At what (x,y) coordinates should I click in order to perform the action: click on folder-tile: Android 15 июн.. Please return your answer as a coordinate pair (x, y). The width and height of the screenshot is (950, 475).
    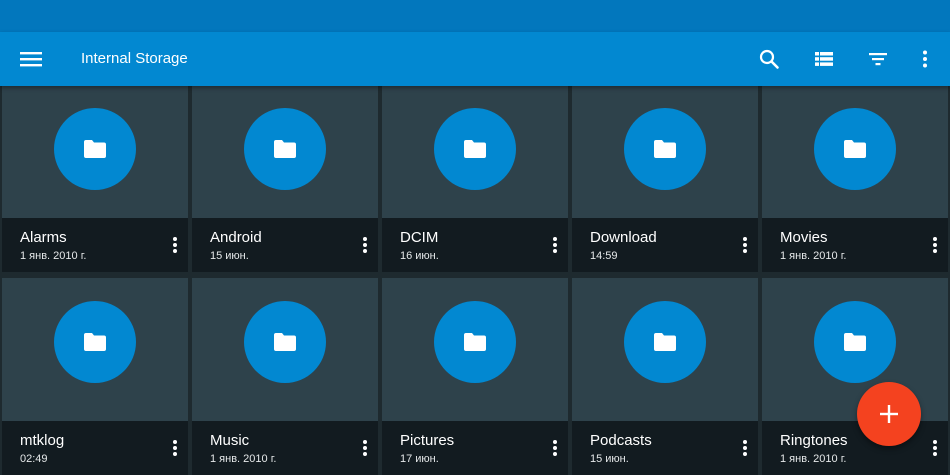
    Looking at the image, I should click on (285, 179).